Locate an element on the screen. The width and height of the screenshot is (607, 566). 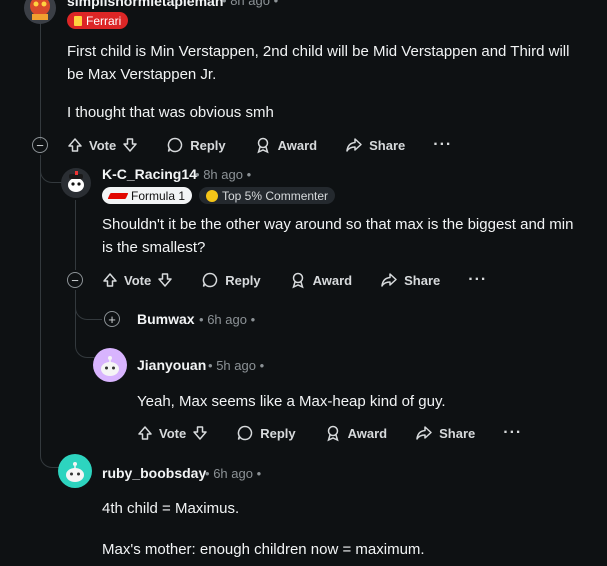
username: Bumwax is located at coordinates (166, 319).